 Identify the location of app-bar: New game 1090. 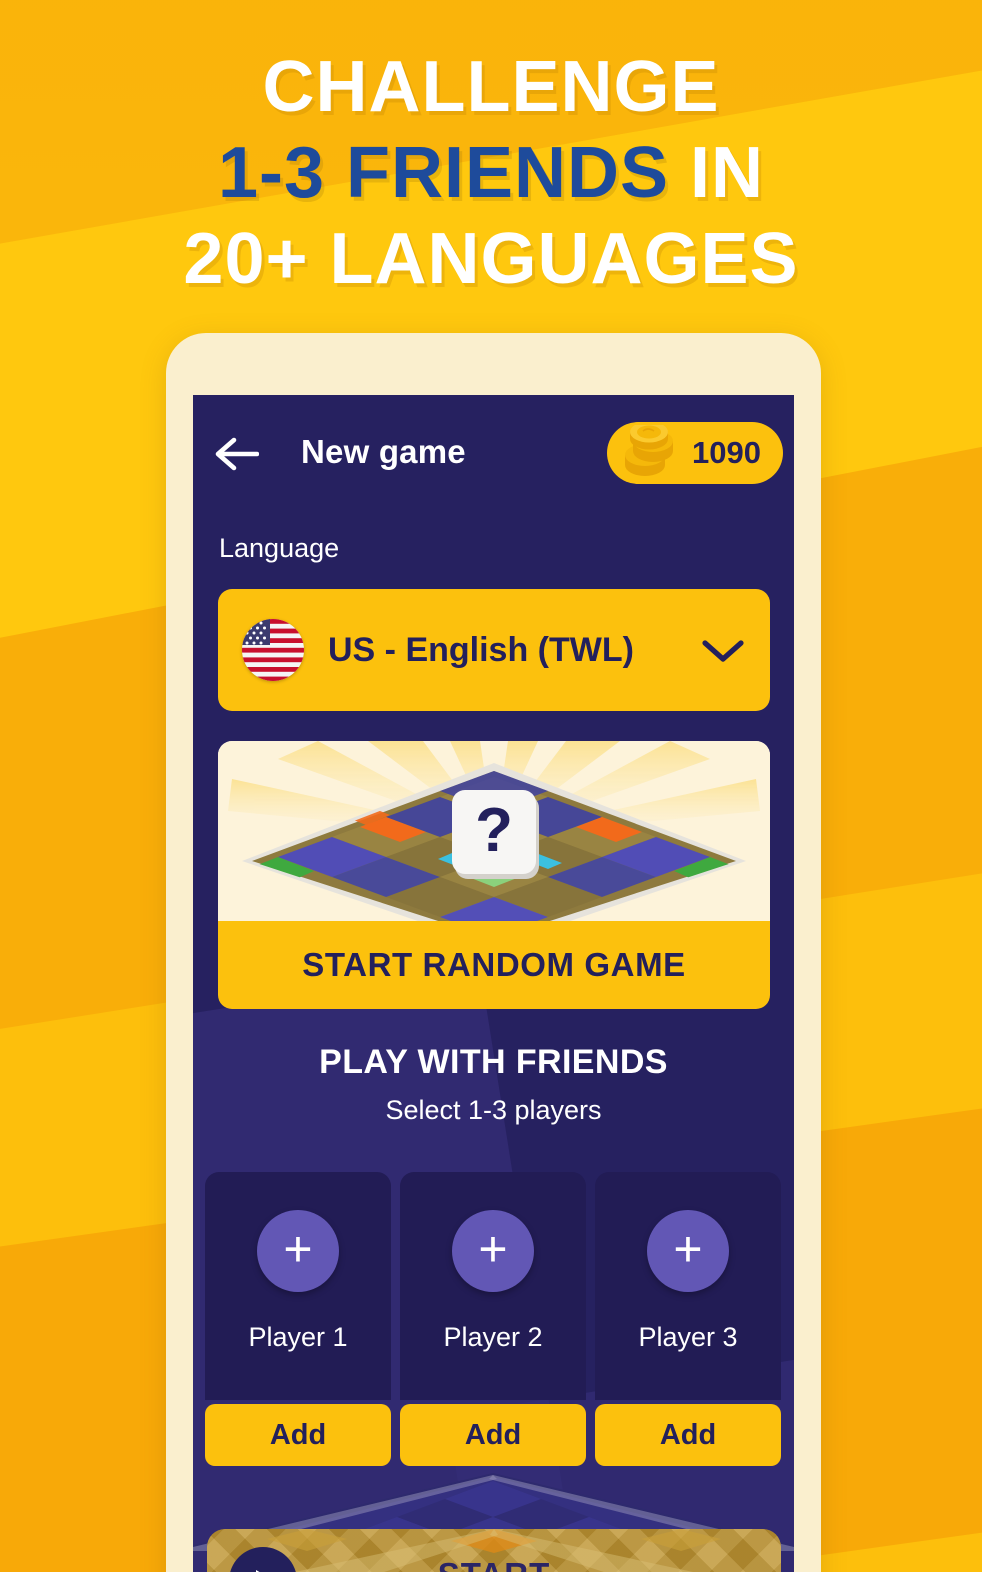
(493, 454).